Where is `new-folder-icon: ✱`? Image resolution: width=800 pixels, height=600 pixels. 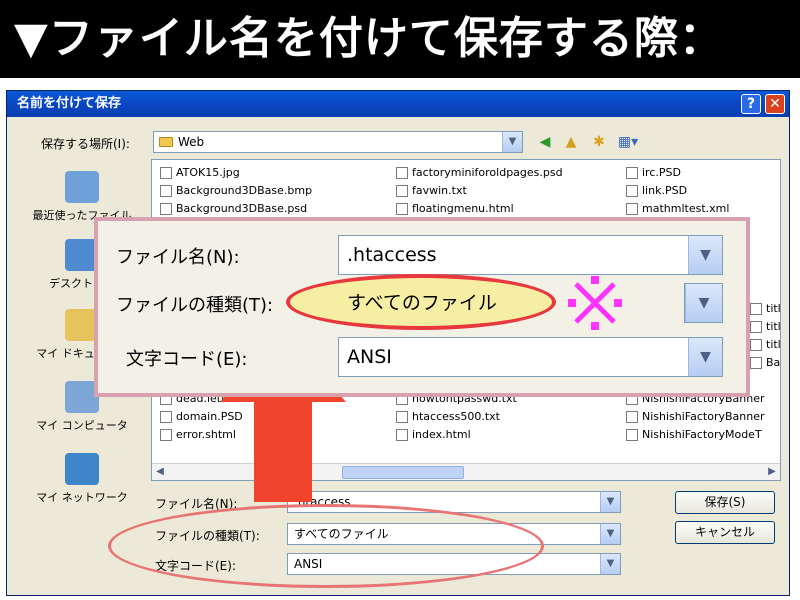
new-folder-icon: ✱ is located at coordinates (599, 142).